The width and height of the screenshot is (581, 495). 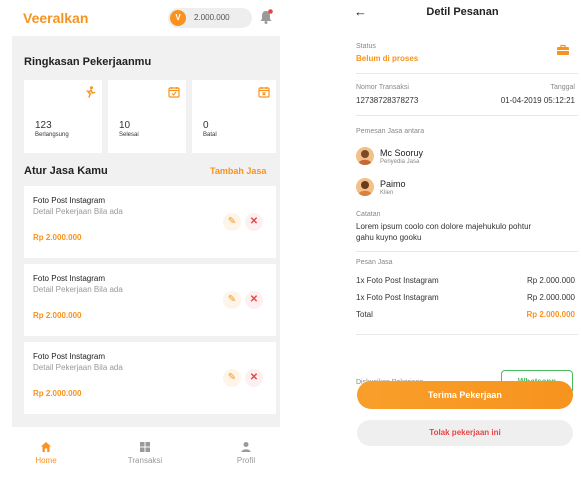 What do you see at coordinates (210, 135) in the screenshot?
I see `stat-cancelled-label: Batal` at bounding box center [210, 135].